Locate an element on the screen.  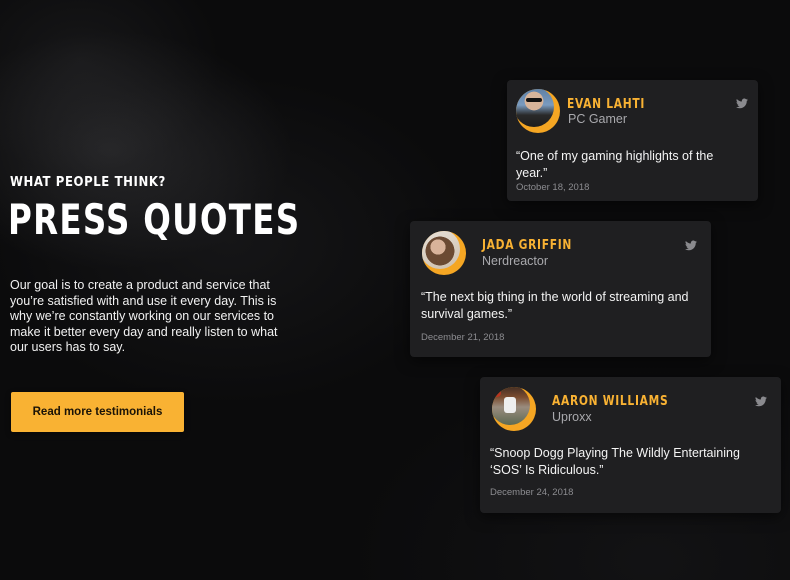
read-more-testimonials-button: Read more testimonials is located at coordinates (97, 412).